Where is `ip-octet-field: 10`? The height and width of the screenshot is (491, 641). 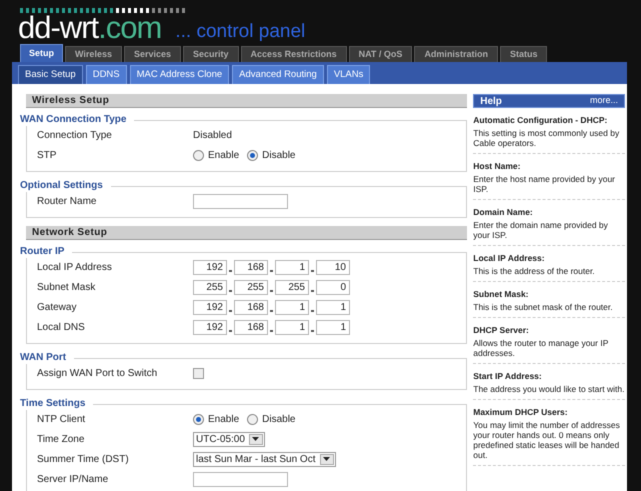
ip-octet-field: 10 is located at coordinates (333, 267).